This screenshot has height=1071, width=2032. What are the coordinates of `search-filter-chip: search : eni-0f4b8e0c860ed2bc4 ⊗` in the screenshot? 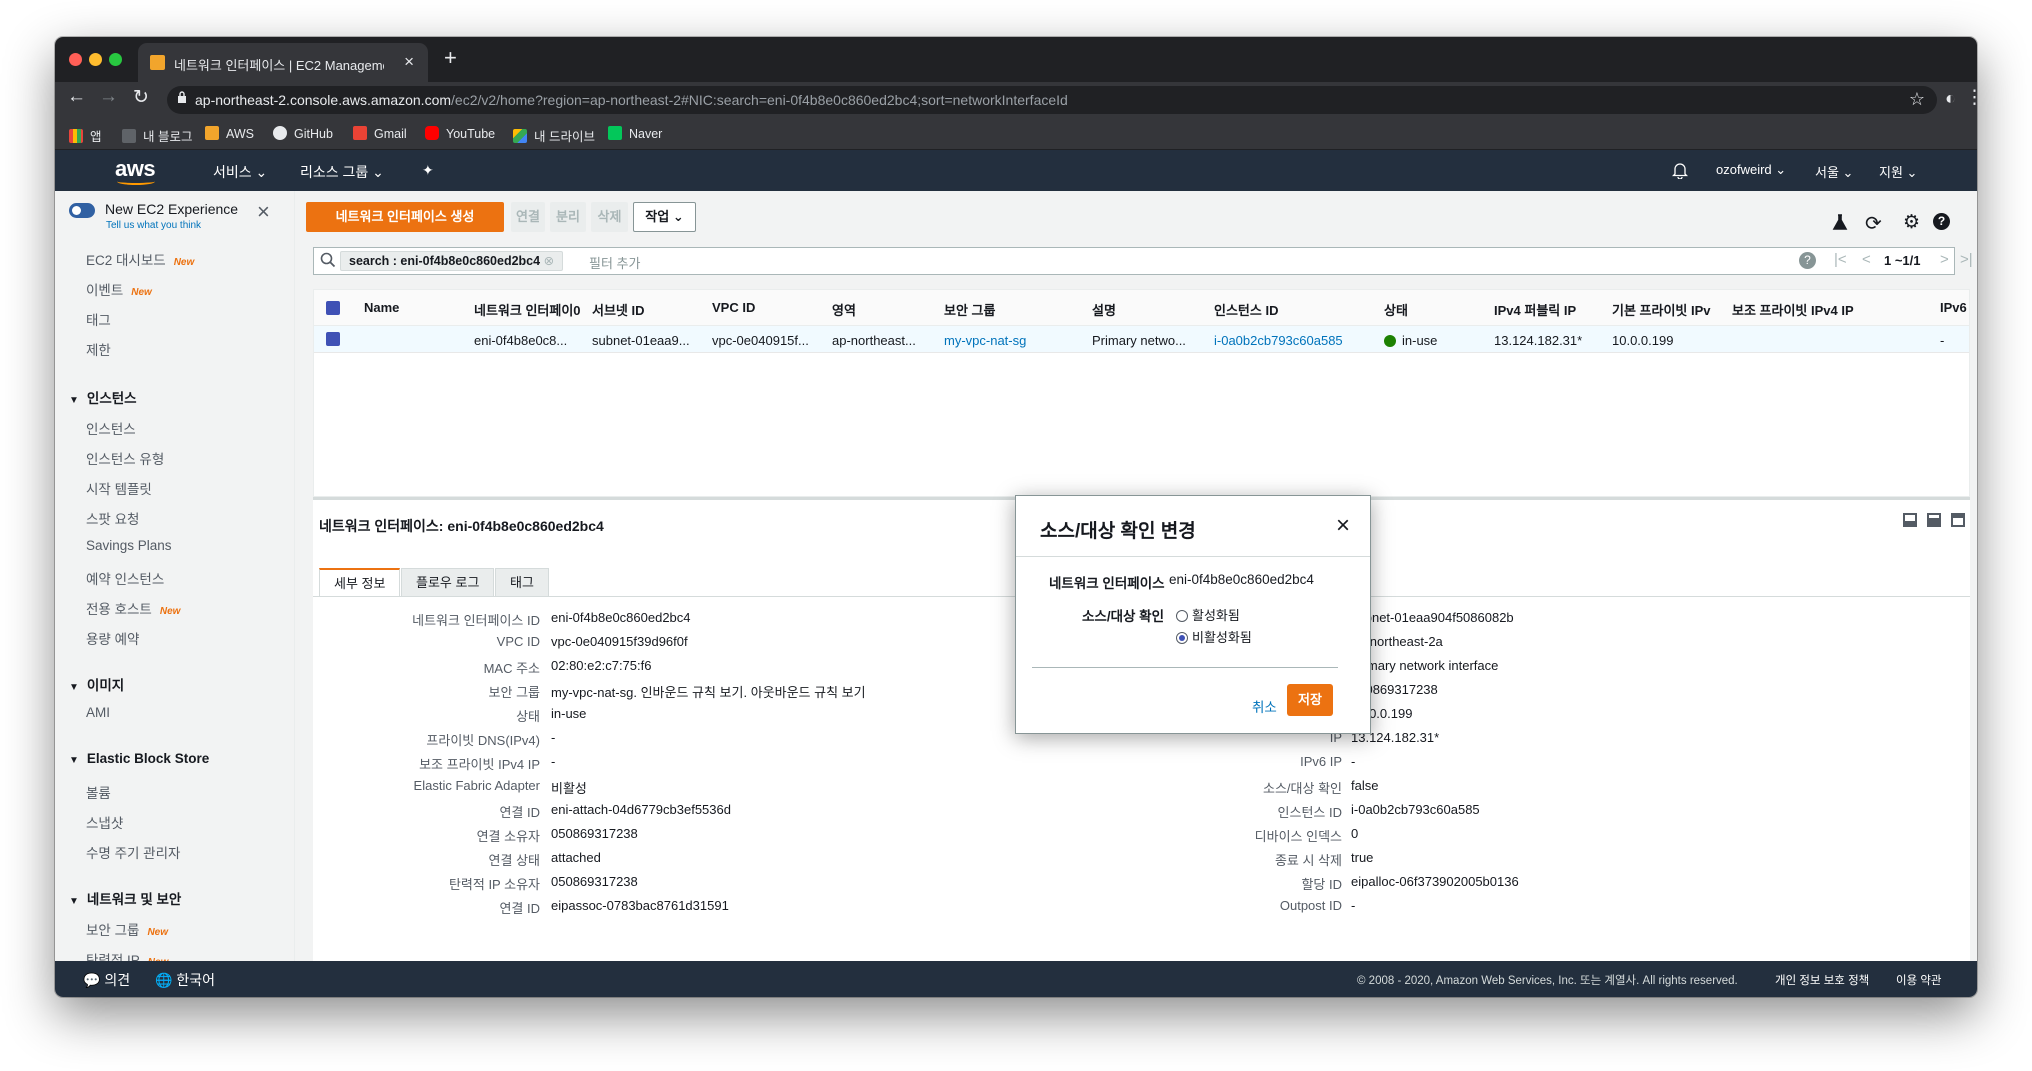 It's located at (452, 261).